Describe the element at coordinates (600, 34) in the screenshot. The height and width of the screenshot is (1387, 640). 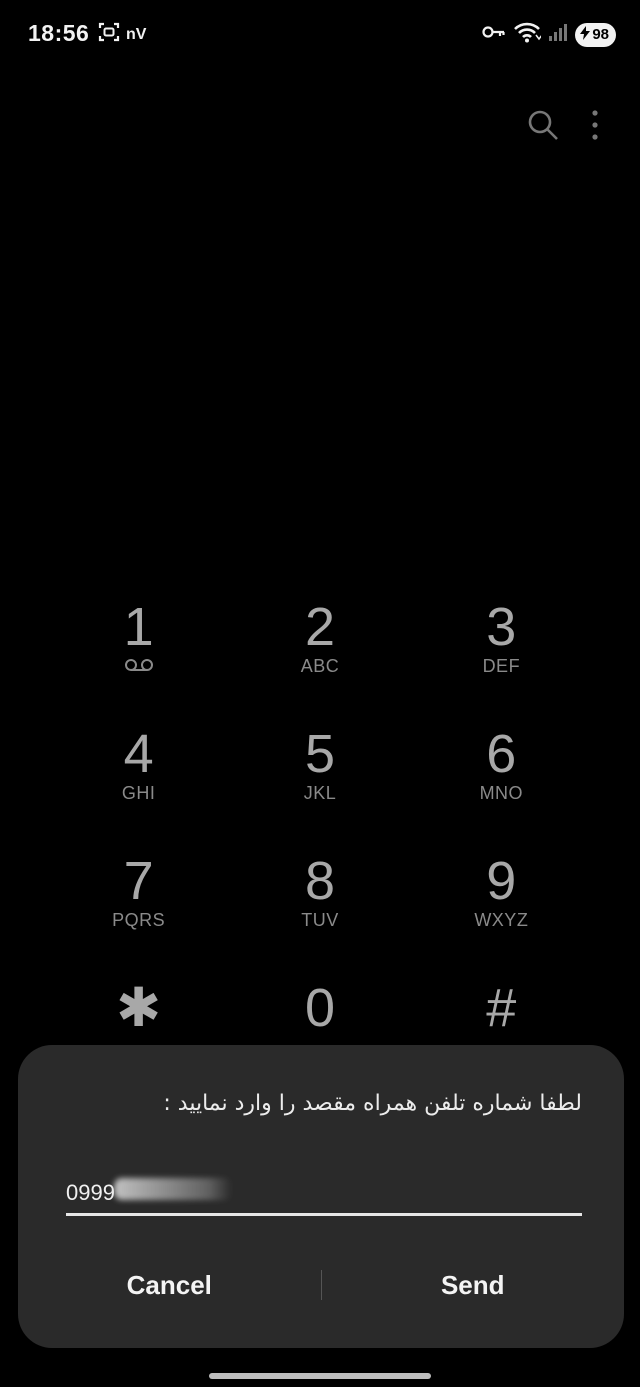
I see `battery-level: 98` at that location.